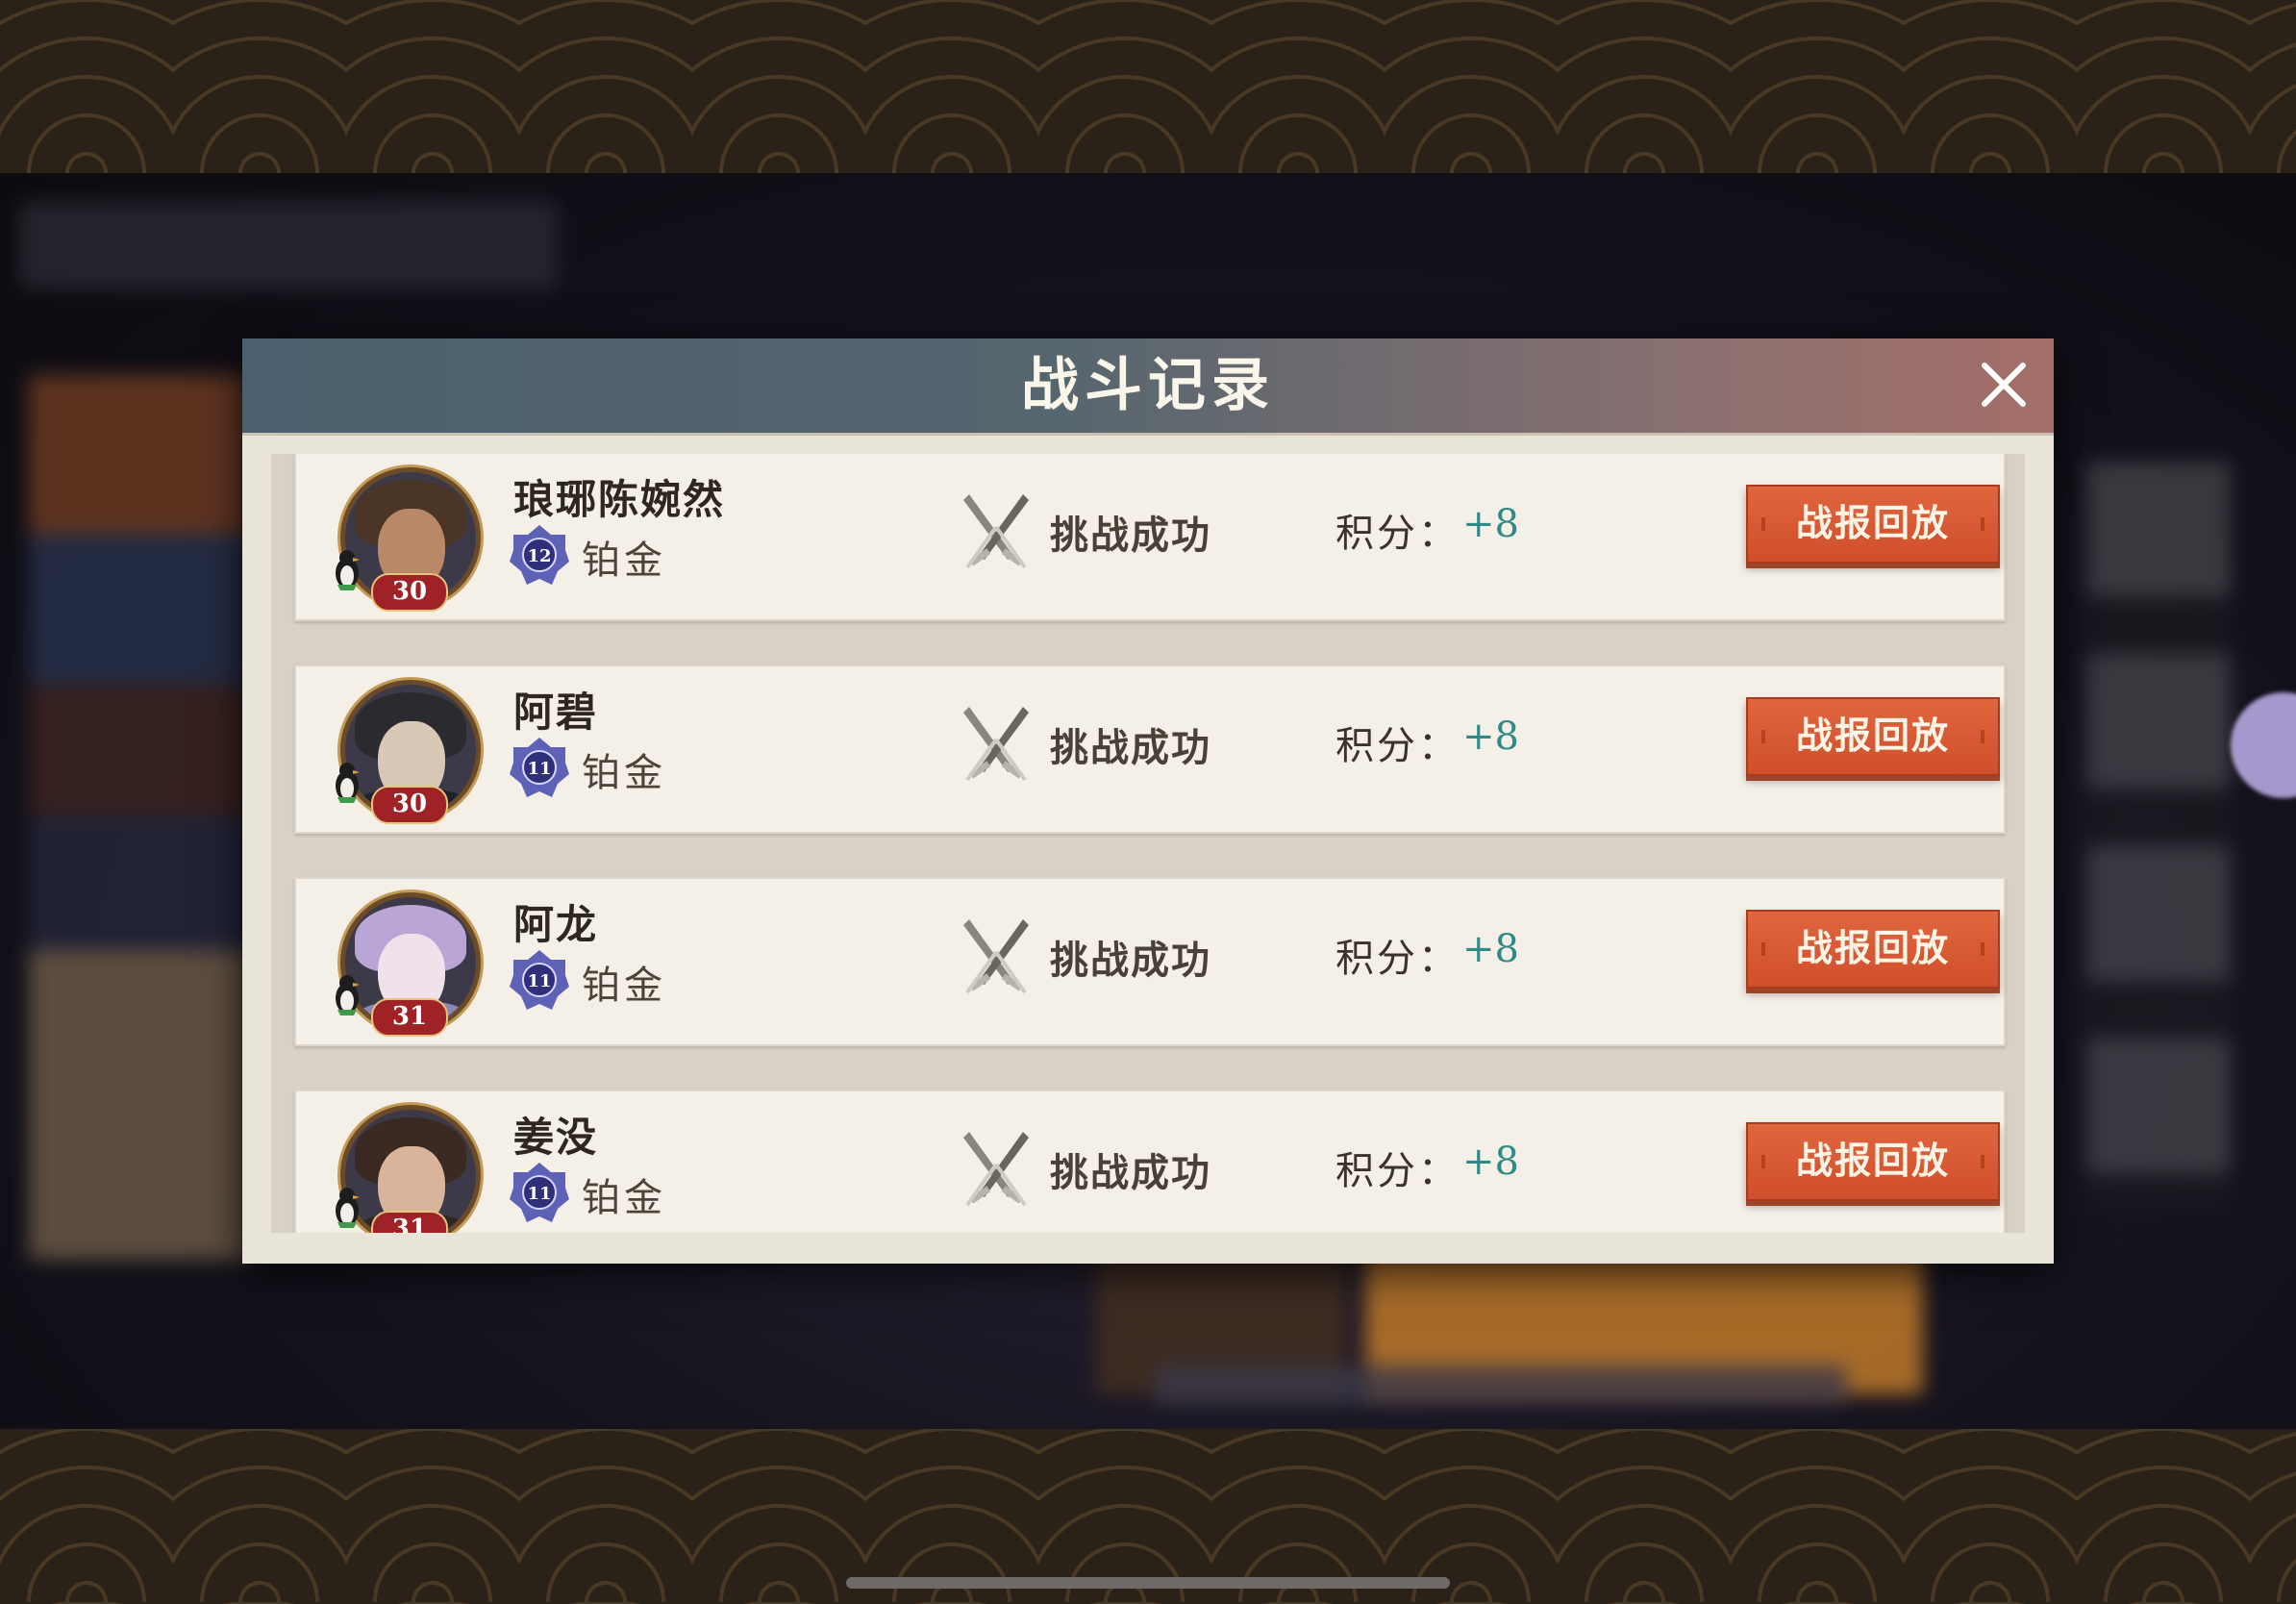 This screenshot has height=1604, width=2296. I want to click on blurred-assistant-avatar, so click(2263, 745).